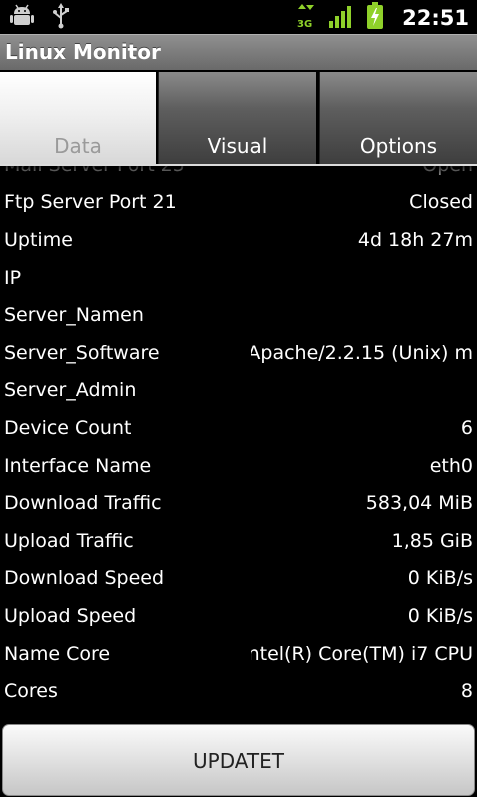 The image size is (477, 797). Describe the element at coordinates (237, 146) in the screenshot. I see `tab-visual-label: Visual` at that location.